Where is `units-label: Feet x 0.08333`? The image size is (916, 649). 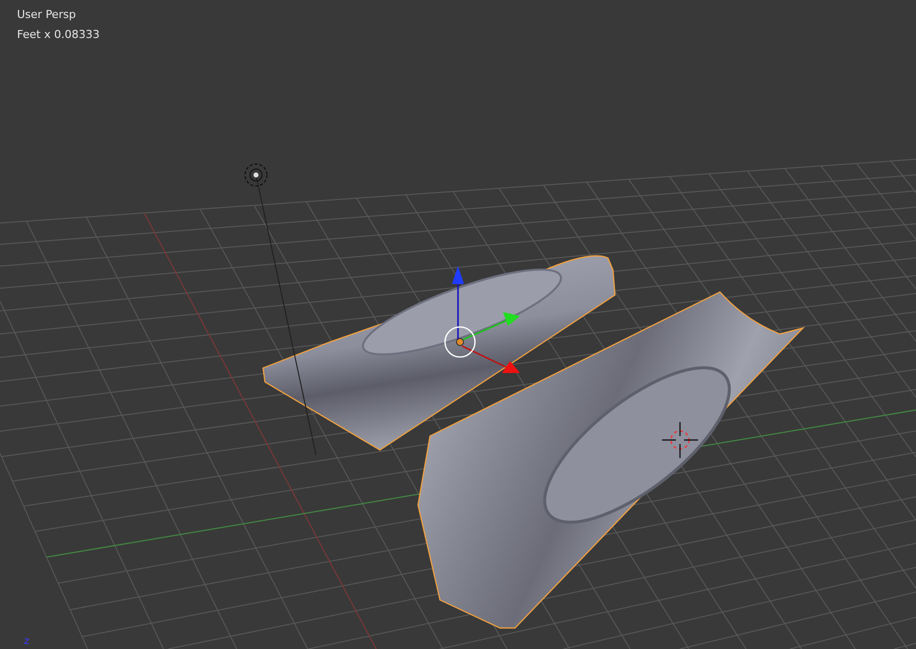
units-label: Feet x 0.08333 is located at coordinates (58, 35).